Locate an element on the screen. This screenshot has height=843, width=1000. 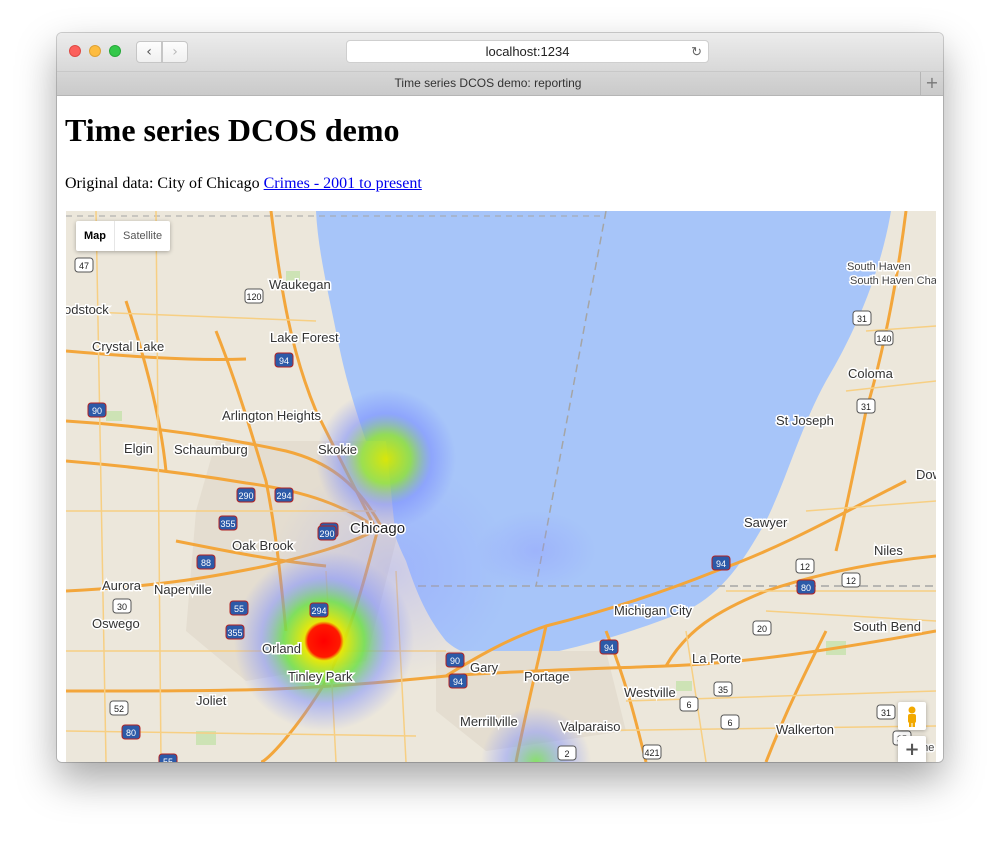
url-text: localhost:1234 is located at coordinates (527, 51).